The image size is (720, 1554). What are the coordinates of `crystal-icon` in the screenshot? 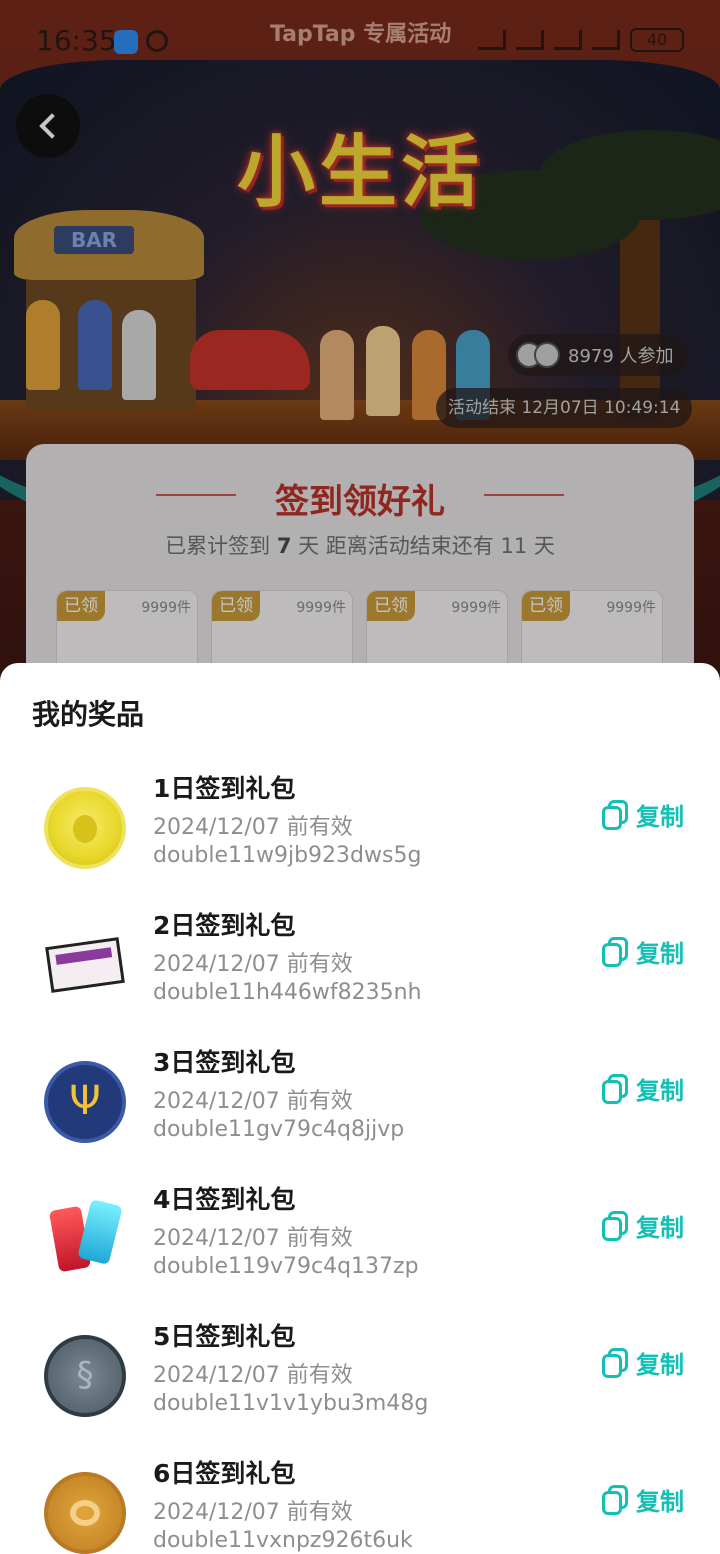 It's located at (85, 1239).